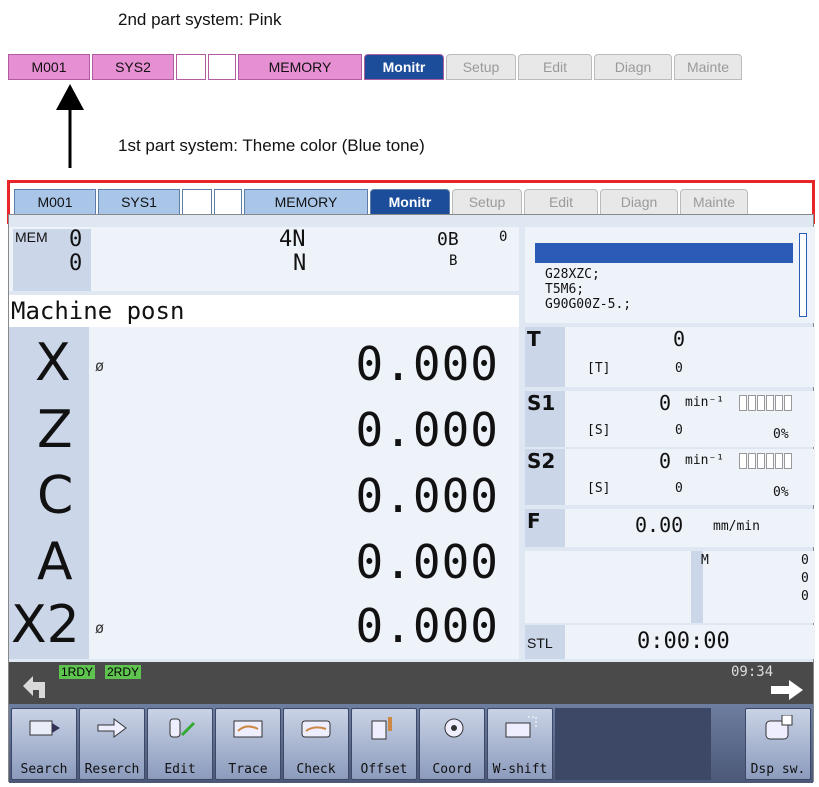 This screenshot has width=819, height=787. Describe the element at coordinates (45, 625) in the screenshot. I see `axis-x2-label: X2` at that location.